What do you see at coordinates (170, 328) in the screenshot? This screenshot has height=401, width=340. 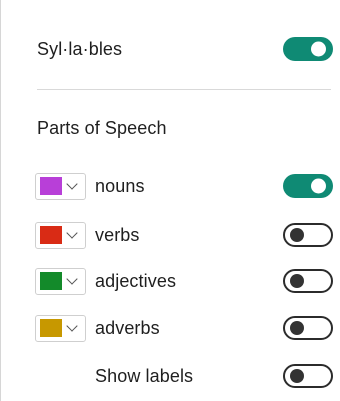 I see `pos-row-adverbs: adverbs` at bounding box center [170, 328].